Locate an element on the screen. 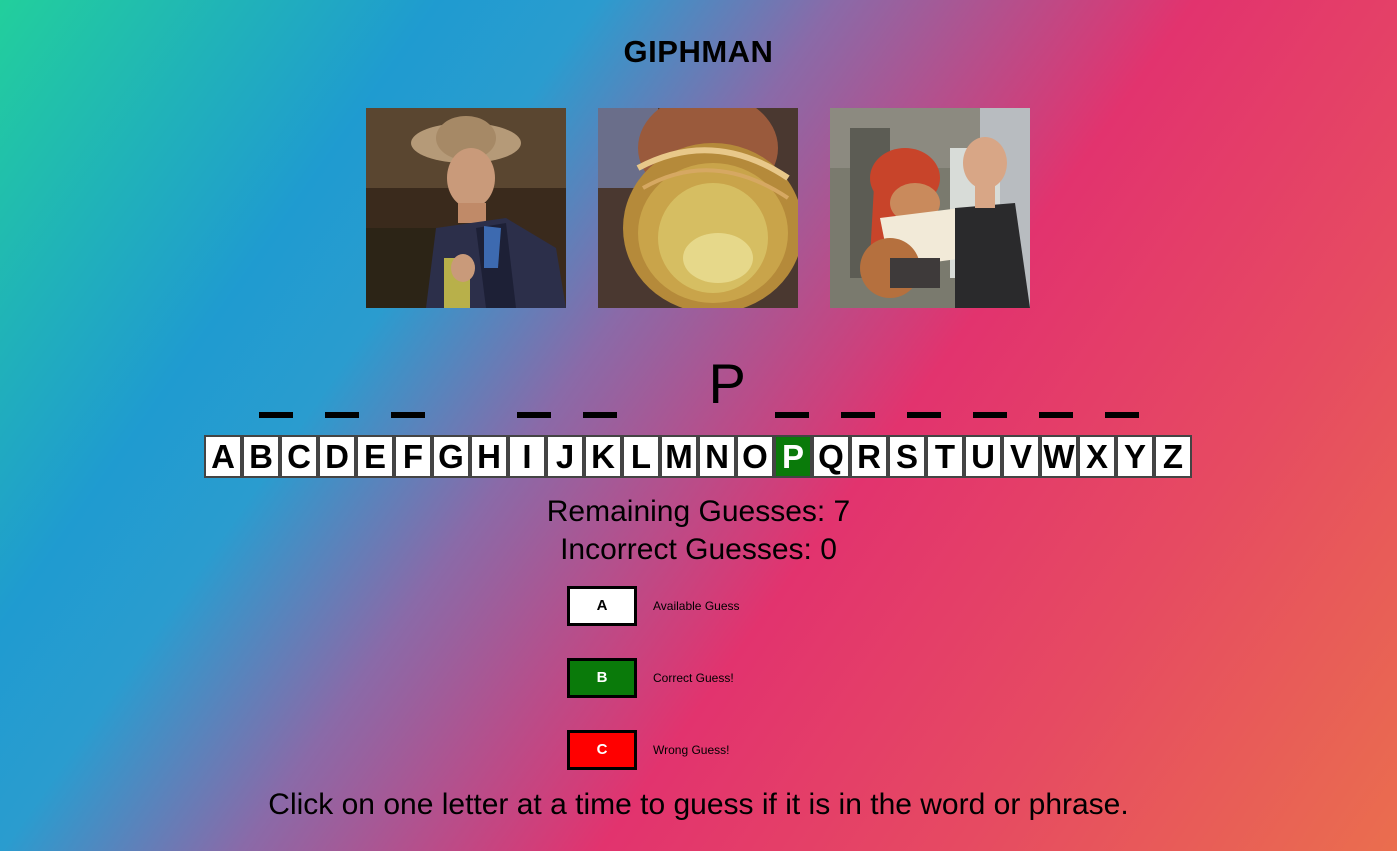 This screenshot has height=851, width=1397. letter-key-z: Z is located at coordinates (1173, 456).